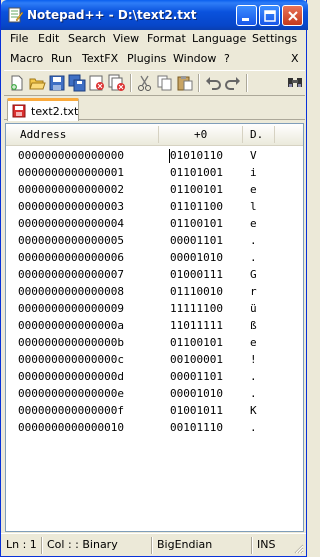 The width and height of the screenshot is (320, 557). What do you see at coordinates (77, 83) in the screenshot?
I see `save-all-icon` at bounding box center [77, 83].